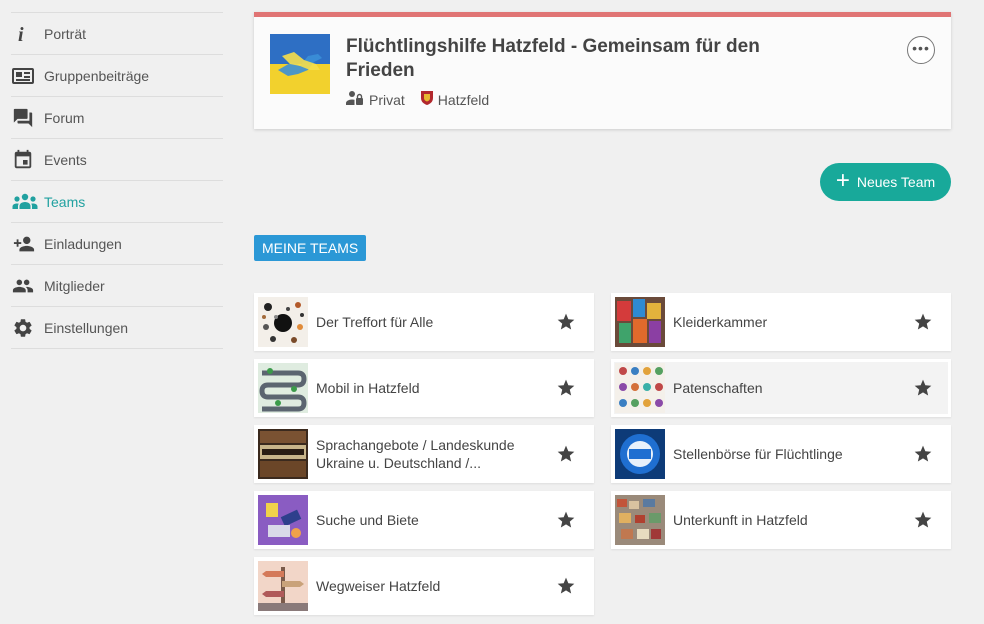  What do you see at coordinates (424, 520) in the screenshot?
I see `team-card: Suche und Biete` at bounding box center [424, 520].